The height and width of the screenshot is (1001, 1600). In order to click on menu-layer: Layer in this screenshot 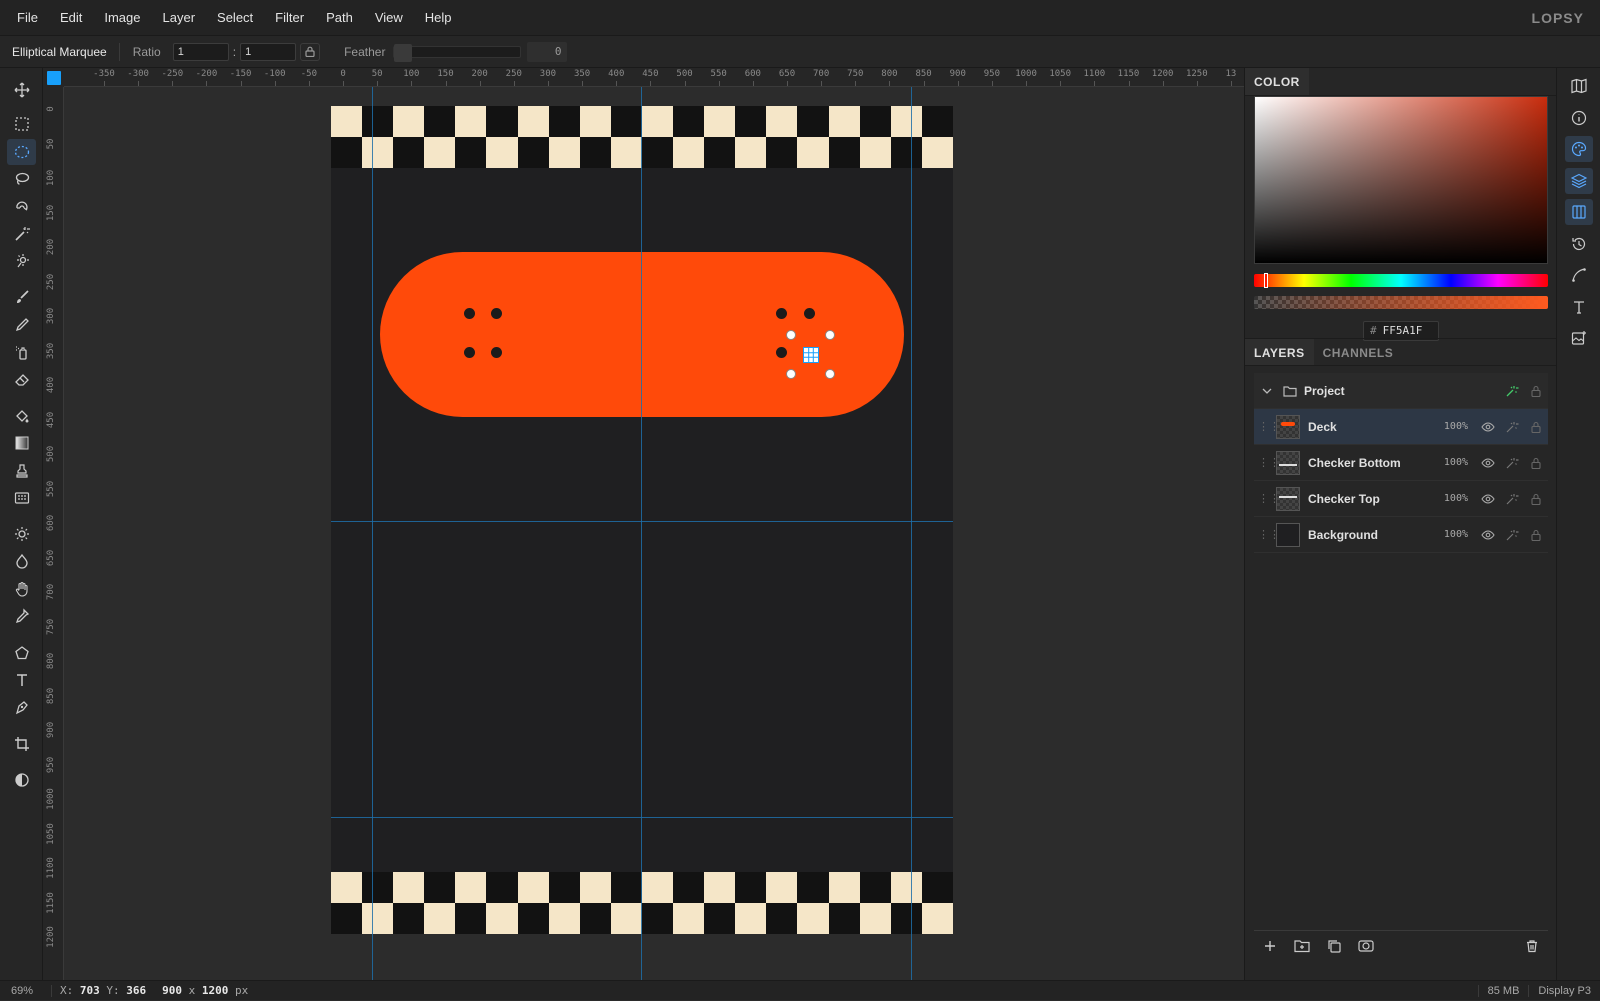, I will do `click(179, 18)`.